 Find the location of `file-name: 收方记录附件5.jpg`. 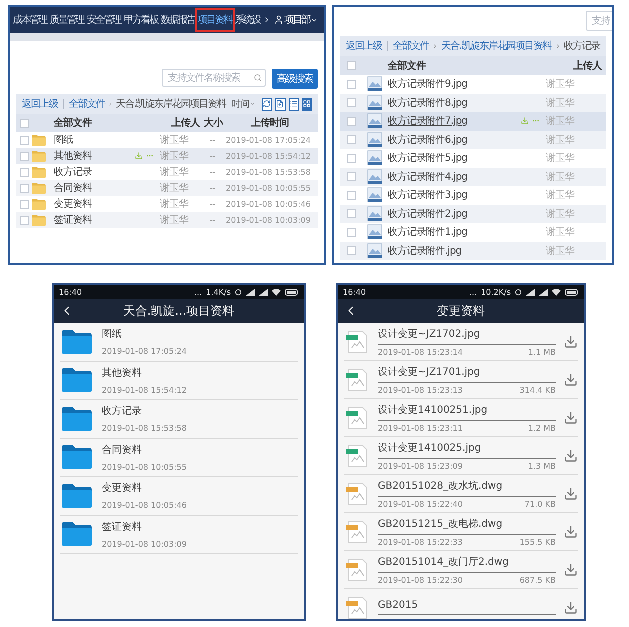

file-name: 收方记录附件5.jpg is located at coordinates (430, 158).